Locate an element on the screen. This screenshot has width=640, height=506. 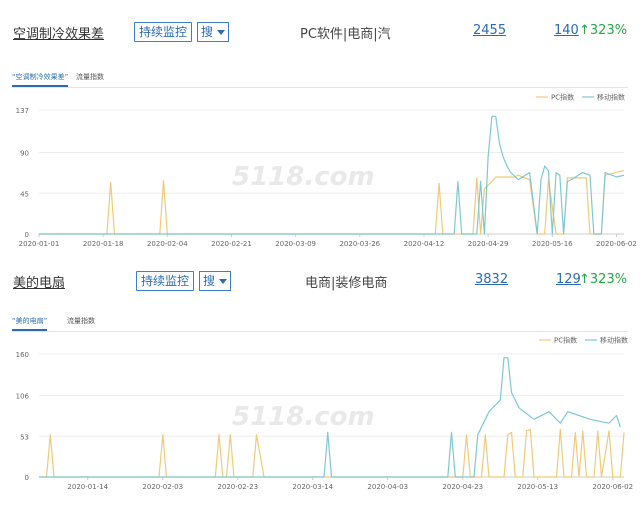
x-tick-label: 2020-01-18 is located at coordinates (103, 244).